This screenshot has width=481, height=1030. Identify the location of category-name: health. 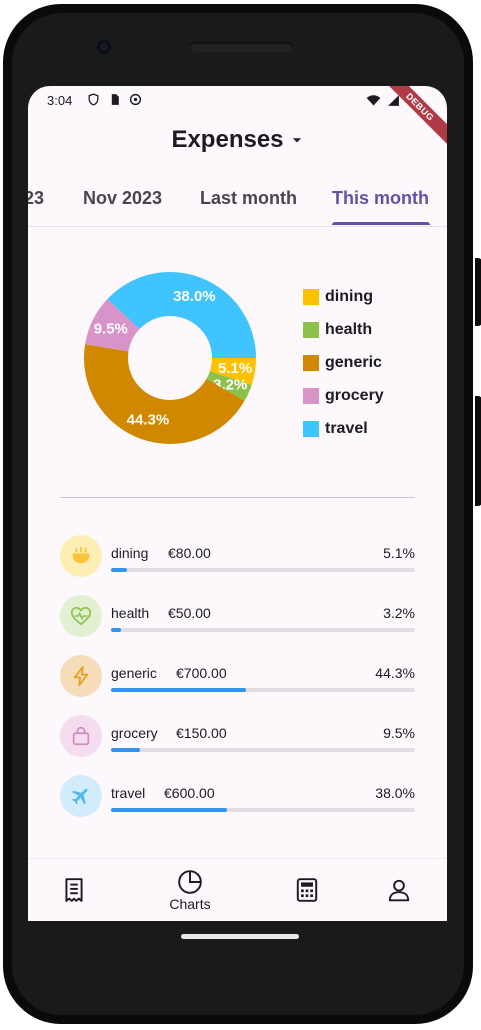
(130, 613).